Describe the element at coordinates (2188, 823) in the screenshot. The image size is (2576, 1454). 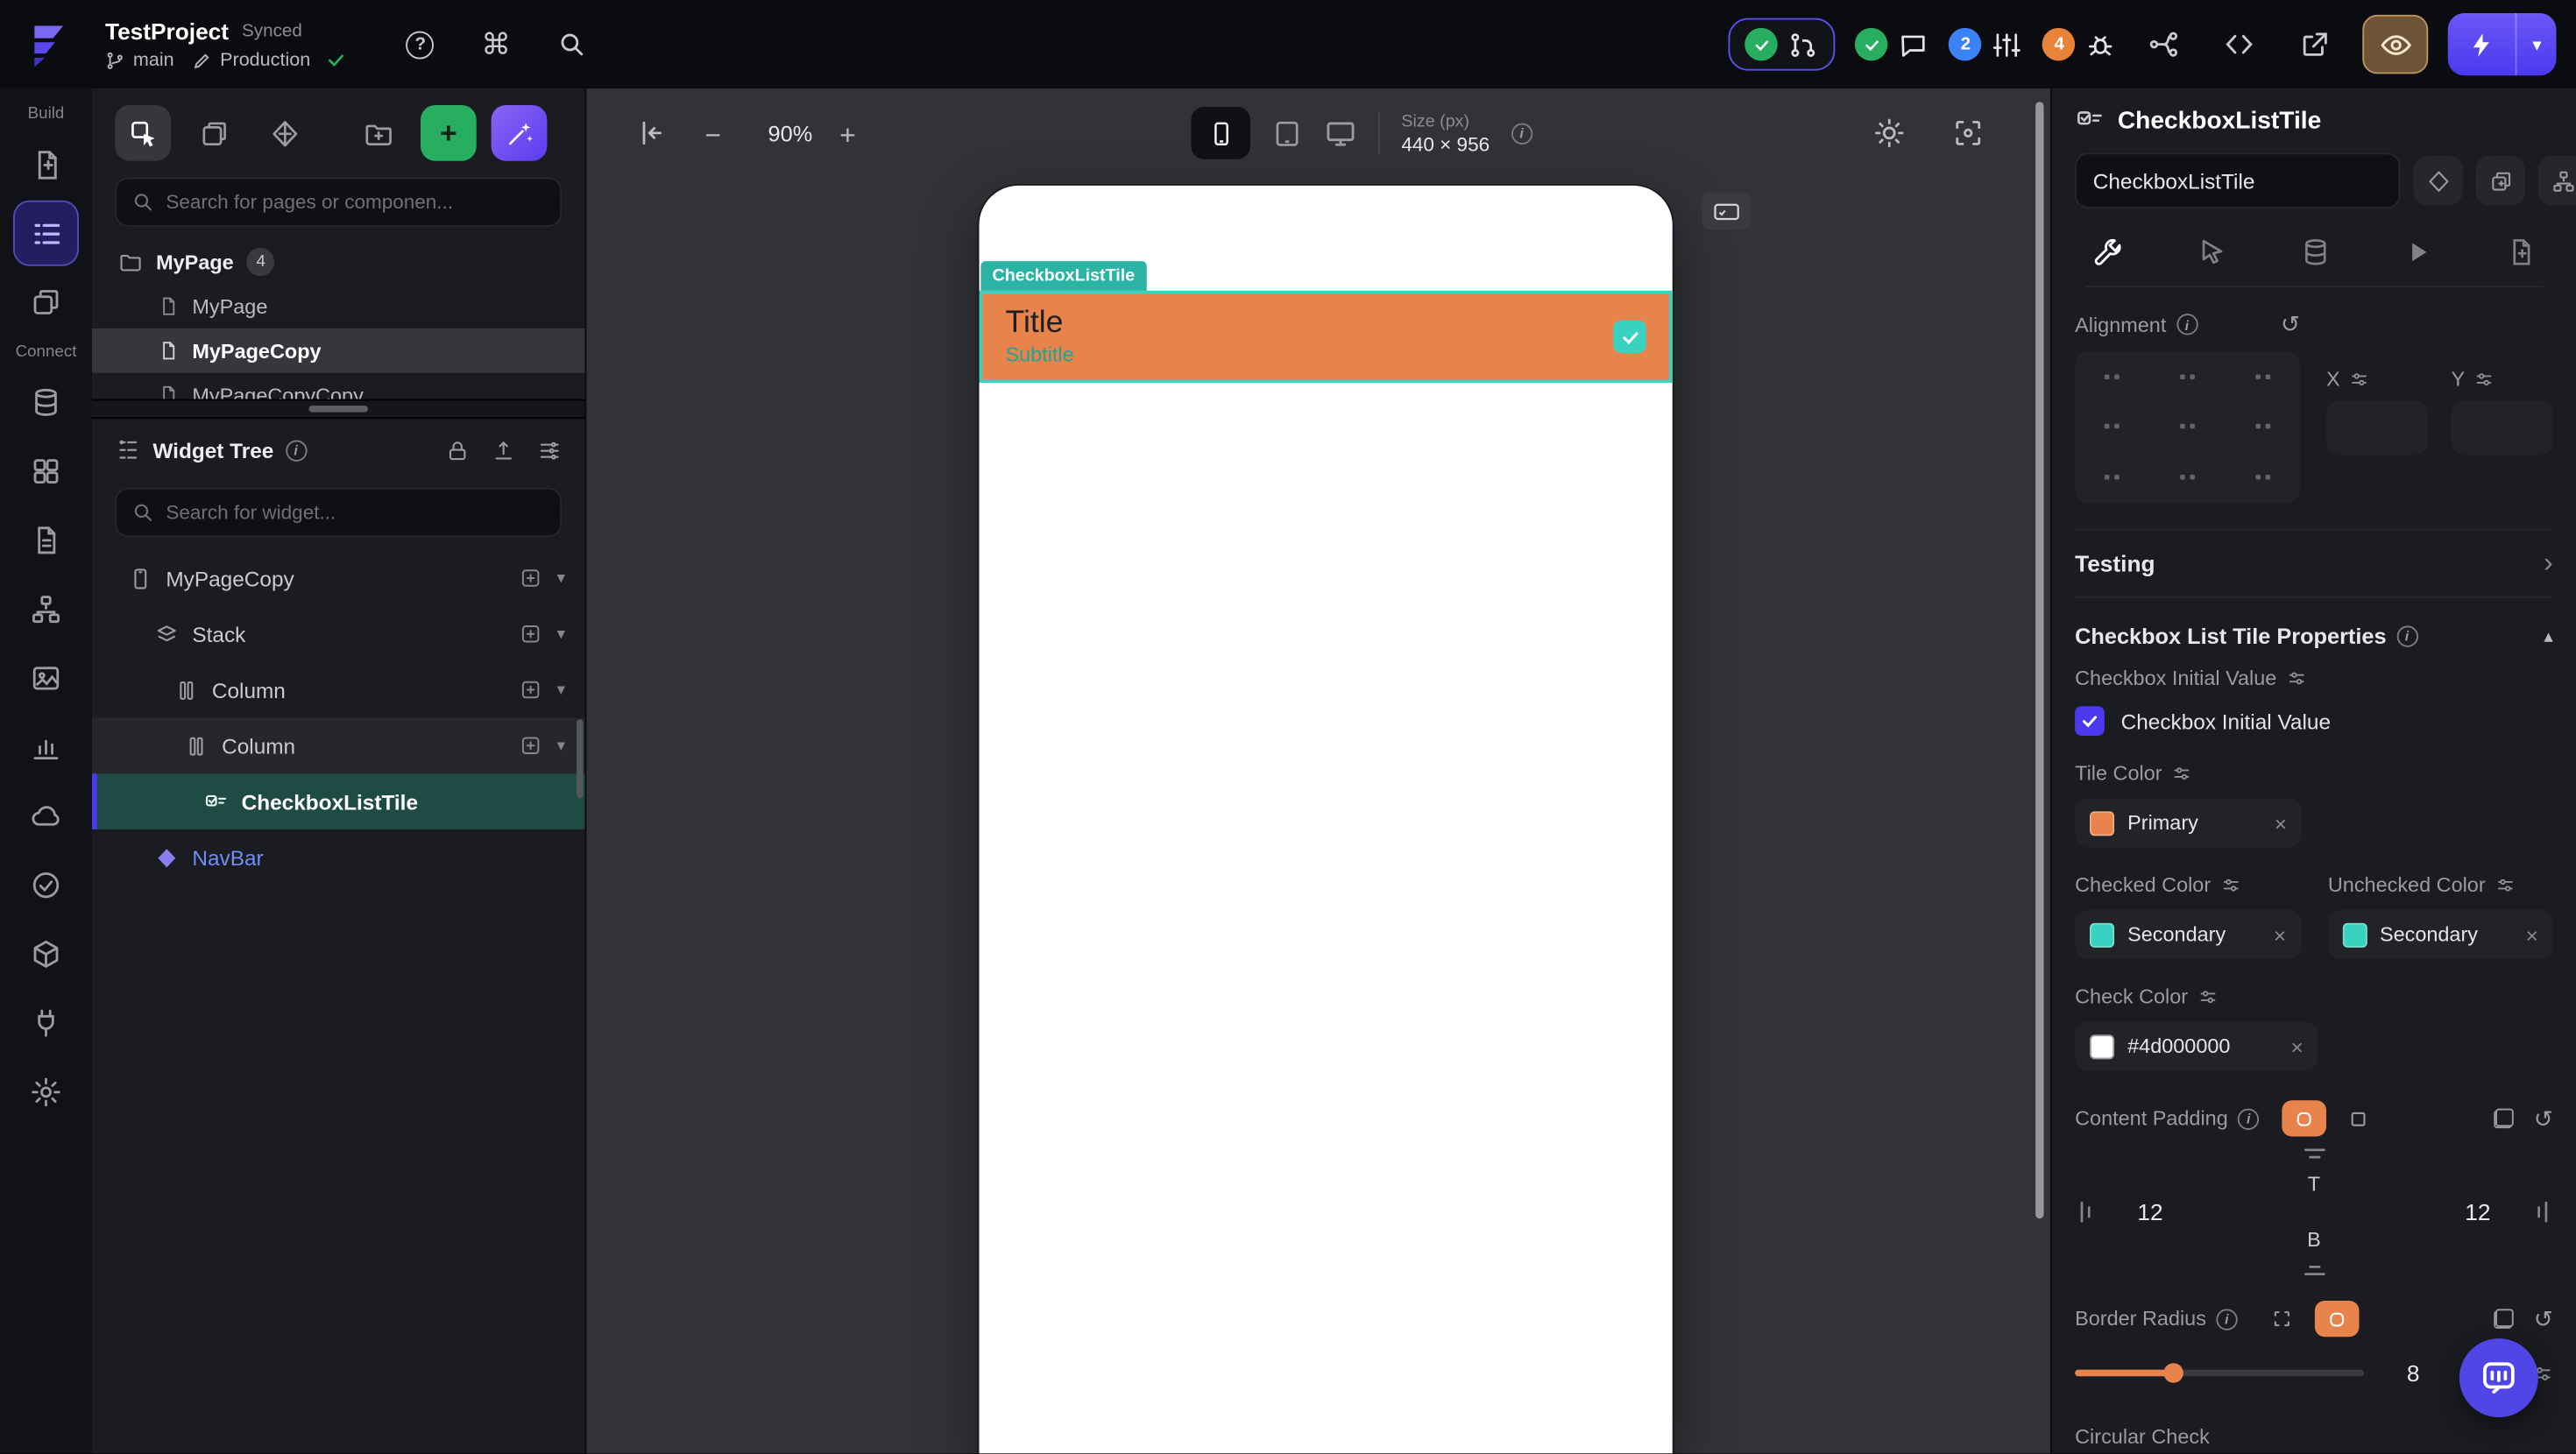
I see `tile-color-chip: Primary ×` at that location.